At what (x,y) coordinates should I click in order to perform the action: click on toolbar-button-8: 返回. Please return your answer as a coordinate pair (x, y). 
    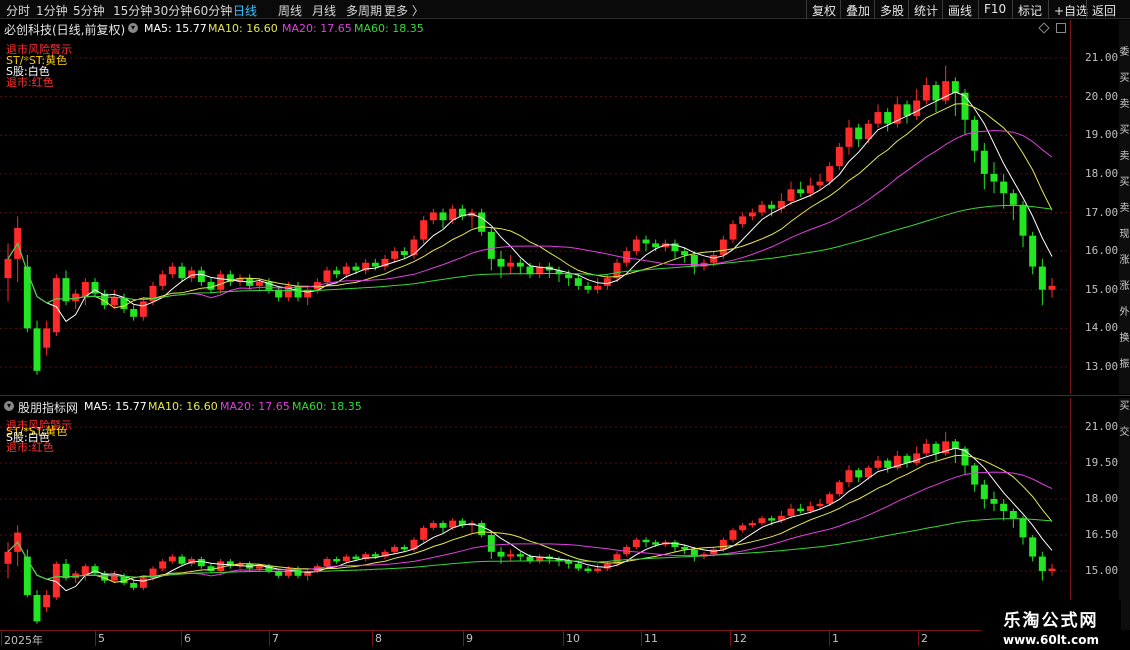
    Looking at the image, I should click on (1103, 9).